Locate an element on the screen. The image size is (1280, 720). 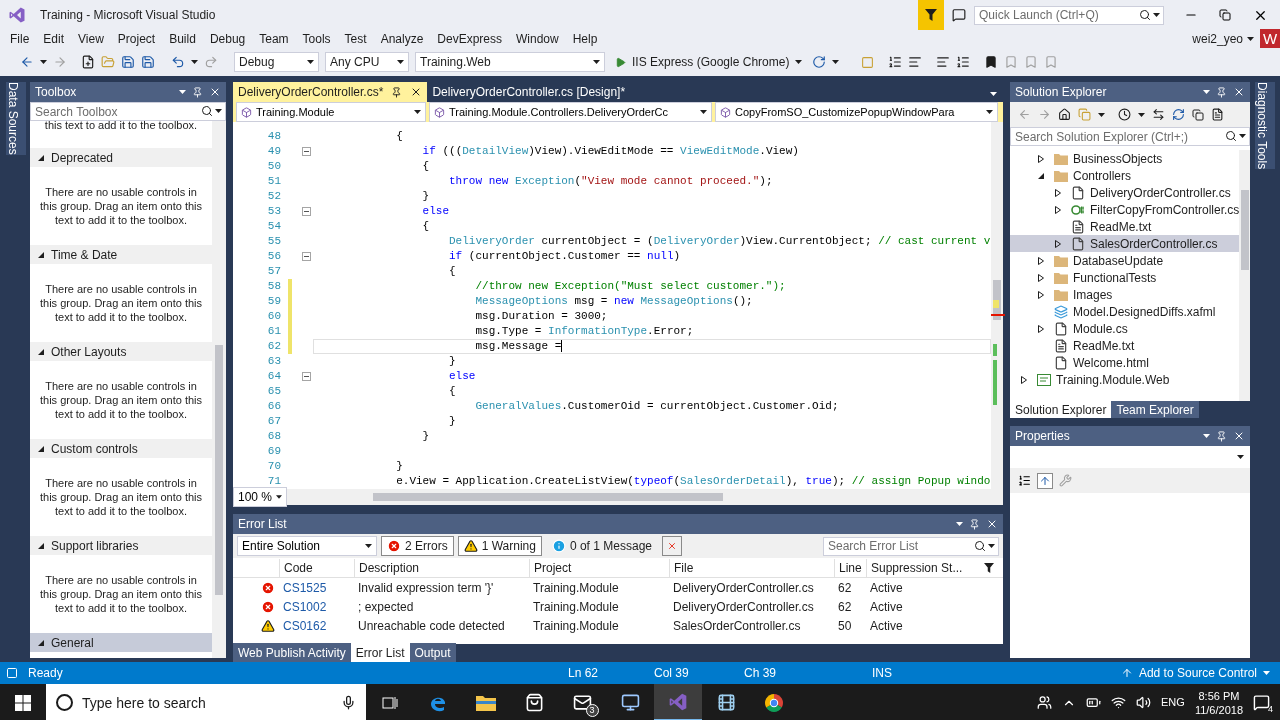
volume-icon is located at coordinates (1144, 702).